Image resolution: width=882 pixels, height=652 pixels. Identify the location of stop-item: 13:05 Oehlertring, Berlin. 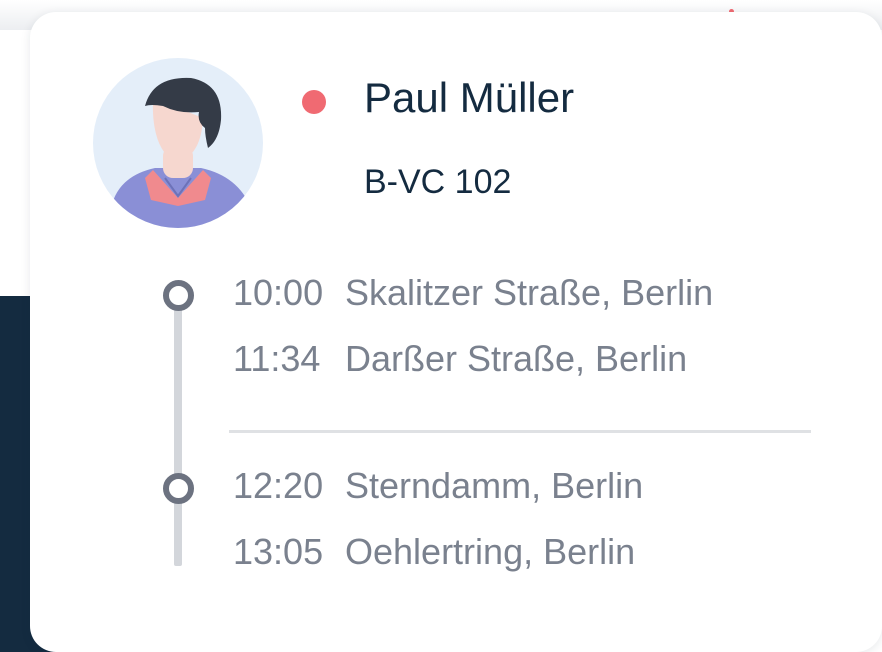
(434, 552).